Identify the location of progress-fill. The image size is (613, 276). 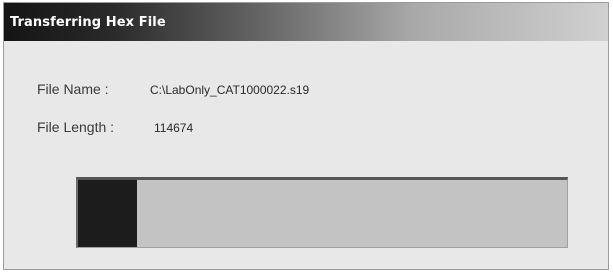
(107, 213).